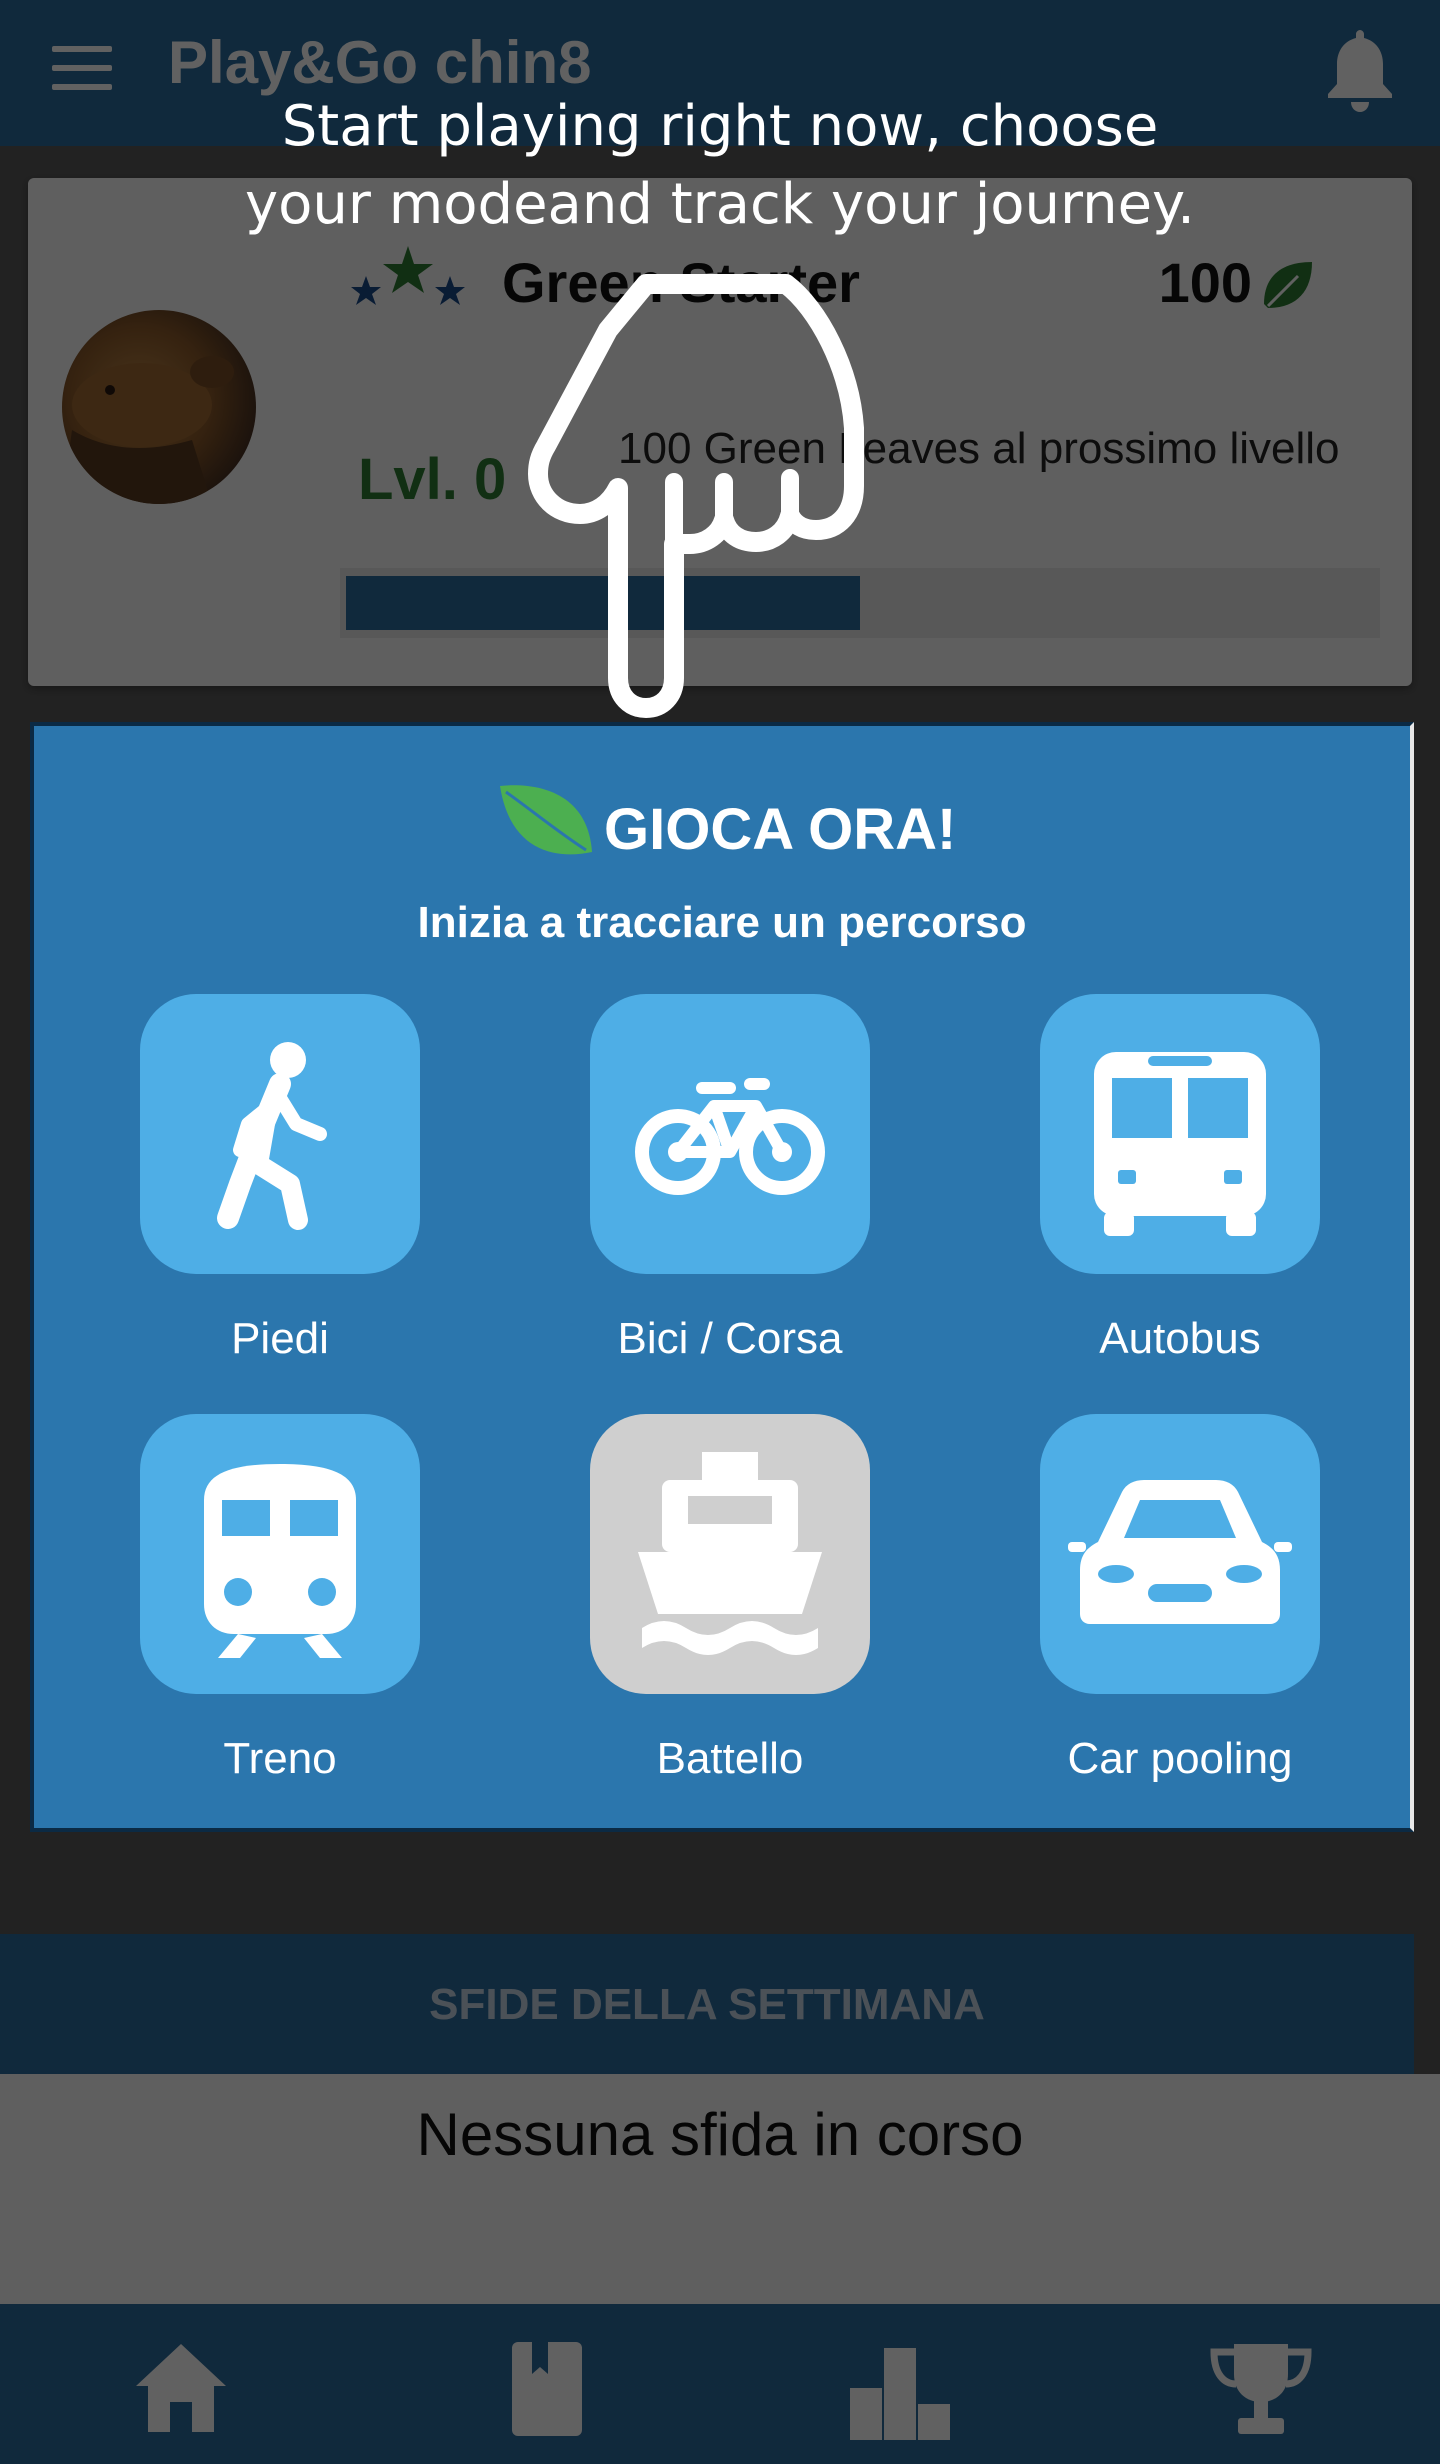  Describe the element at coordinates (159, 407) in the screenshot. I see `avatar` at that location.